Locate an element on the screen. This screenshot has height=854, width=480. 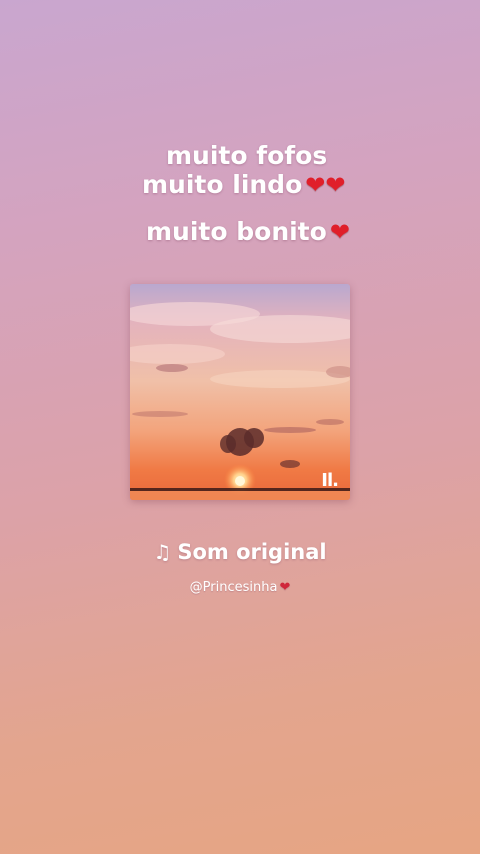
sound-title: ♫ Som original is located at coordinates (240, 552).